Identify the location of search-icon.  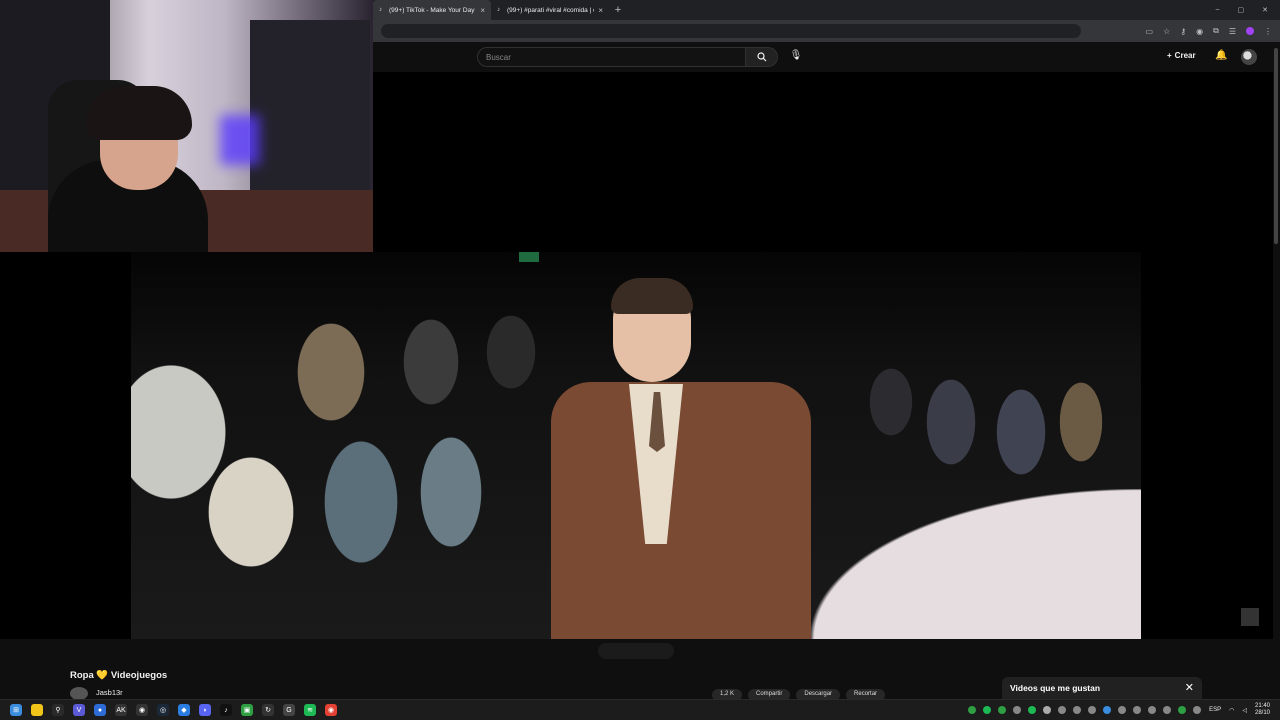
(761, 57).